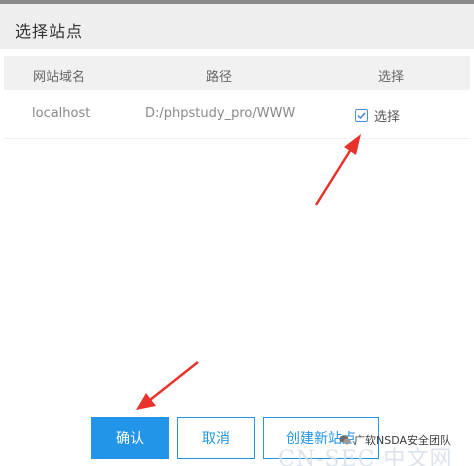 This screenshot has width=474, height=466. What do you see at coordinates (345, 440) in the screenshot?
I see `wechat-icon` at bounding box center [345, 440].